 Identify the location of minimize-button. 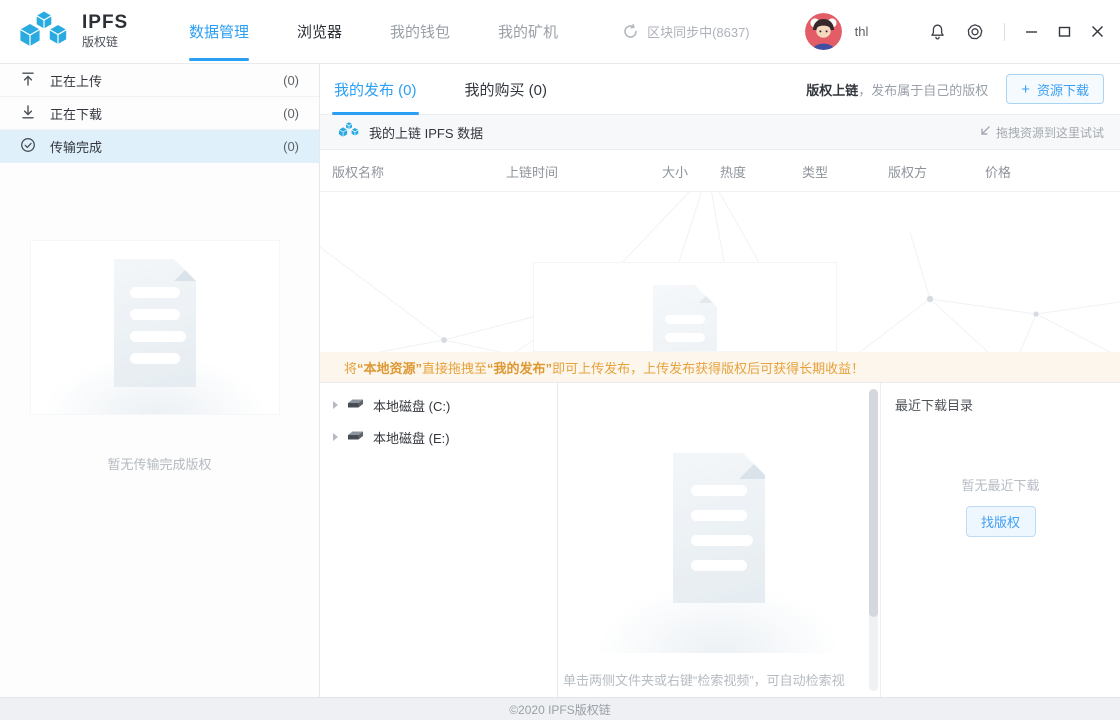
(1031, 31).